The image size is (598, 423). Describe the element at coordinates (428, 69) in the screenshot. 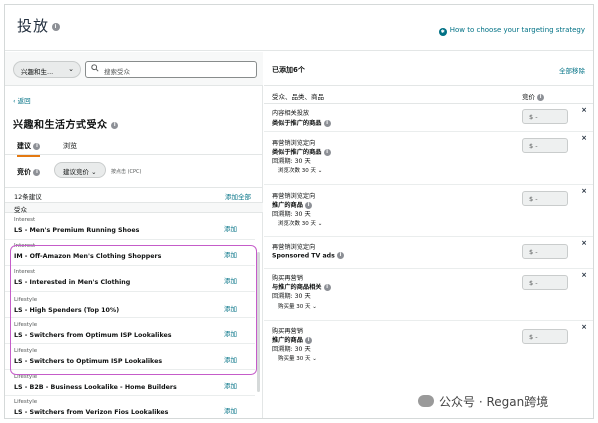

I see `added-summary: 已添加6个 全部移除` at that location.